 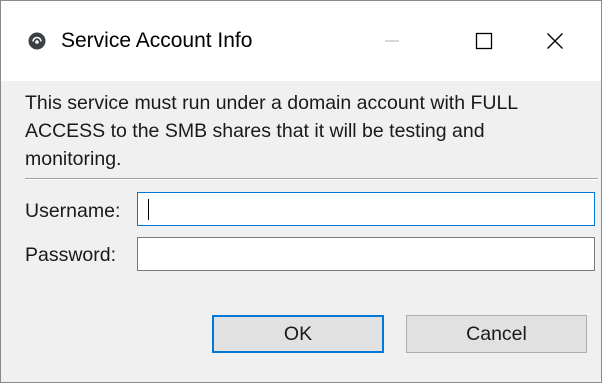 I want to click on minimize-button, so click(x=392, y=41).